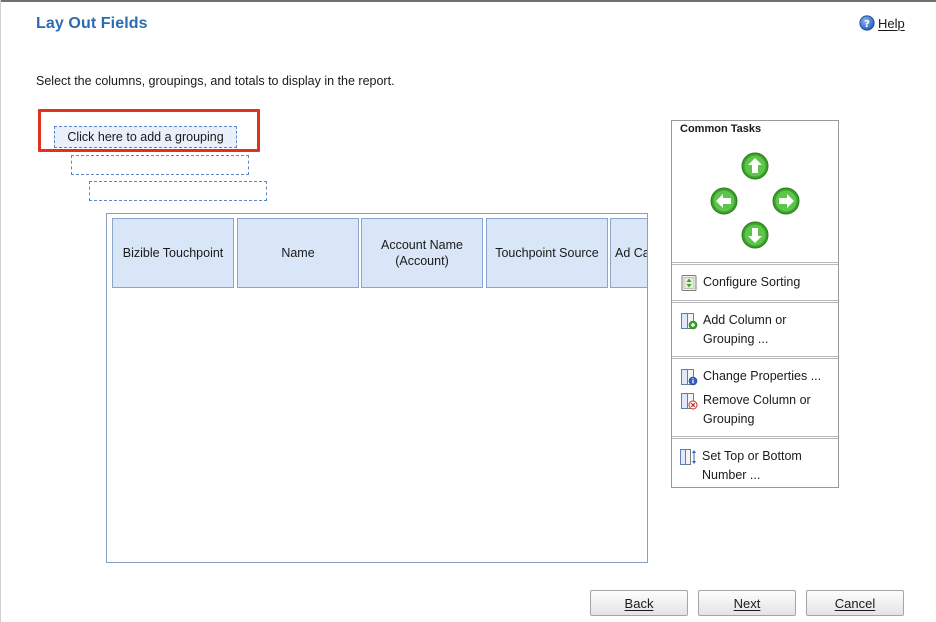 Image resolution: width=936 pixels, height=622 pixels. Describe the element at coordinates (689, 377) in the screenshot. I see `properties-icon` at that location.